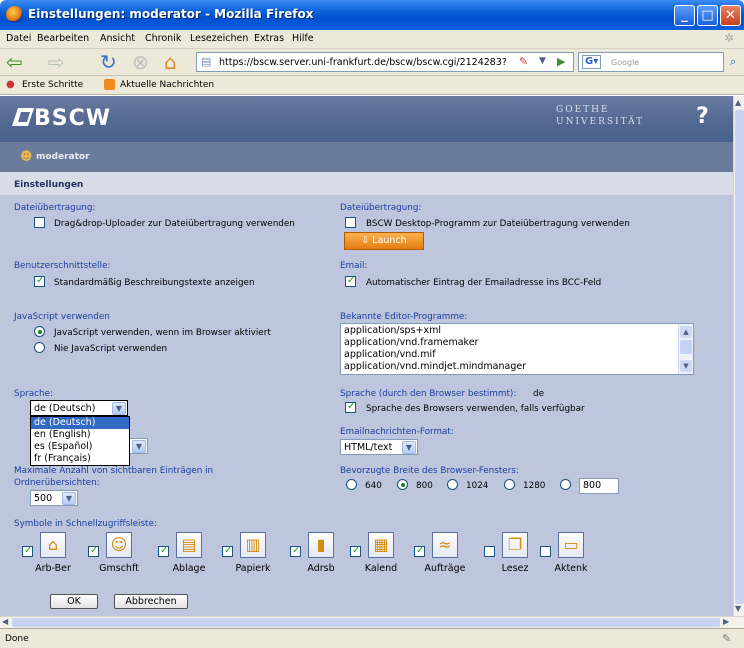 The image size is (744, 648). What do you see at coordinates (14, 62) in the screenshot?
I see `back-icon: ⇦` at bounding box center [14, 62].